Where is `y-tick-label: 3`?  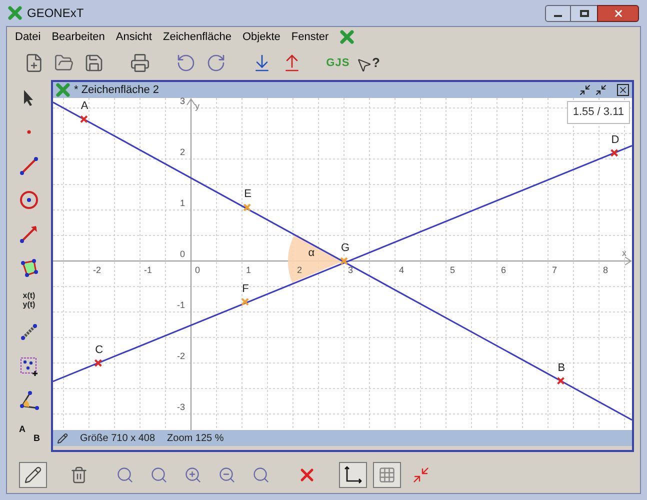
y-tick-label: 3 is located at coordinates (181, 101).